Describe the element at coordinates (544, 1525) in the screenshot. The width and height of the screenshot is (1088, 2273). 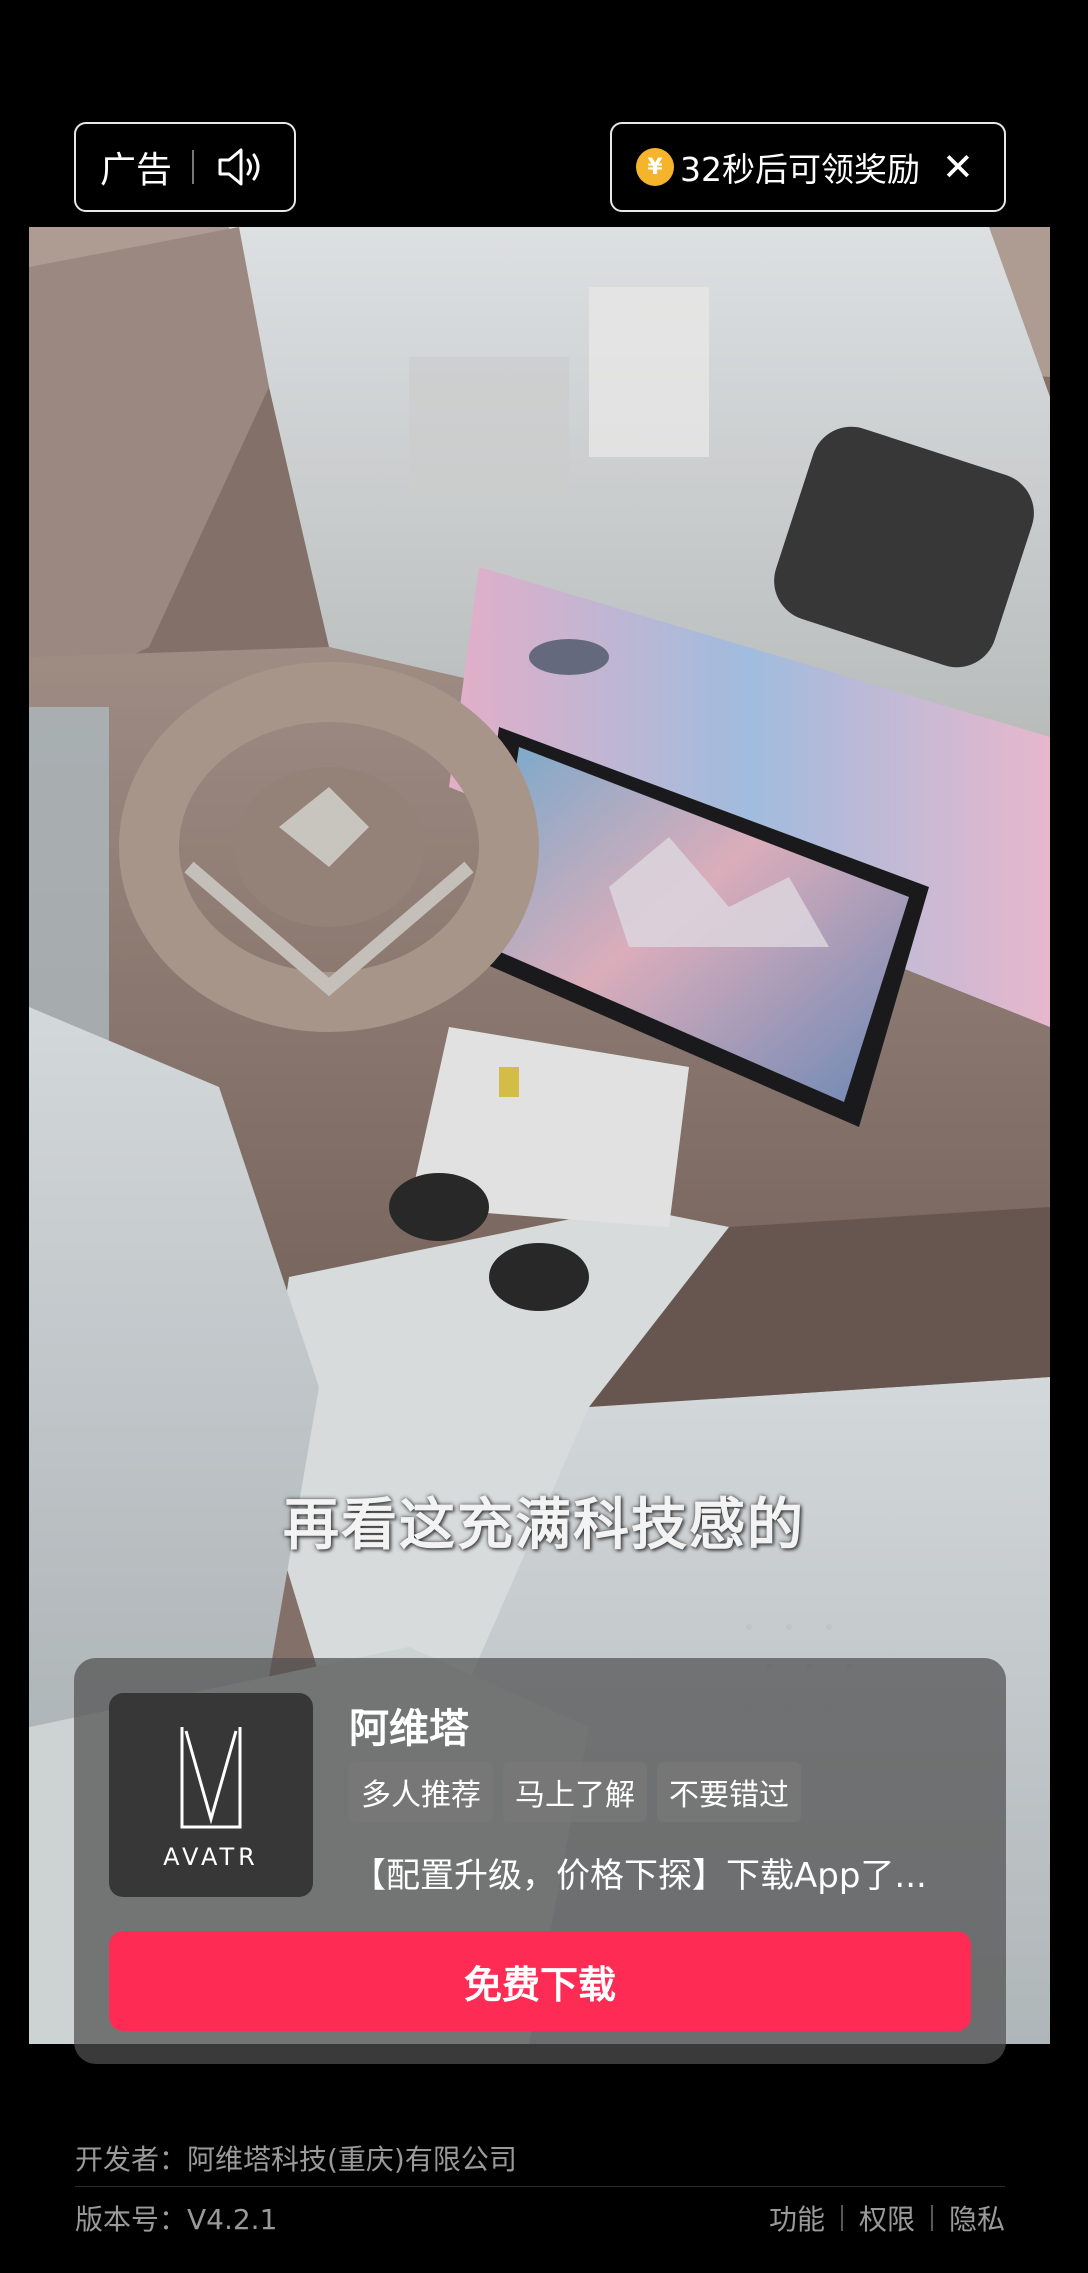
I see `video-subtitle: 再看这充满科技感的` at that location.